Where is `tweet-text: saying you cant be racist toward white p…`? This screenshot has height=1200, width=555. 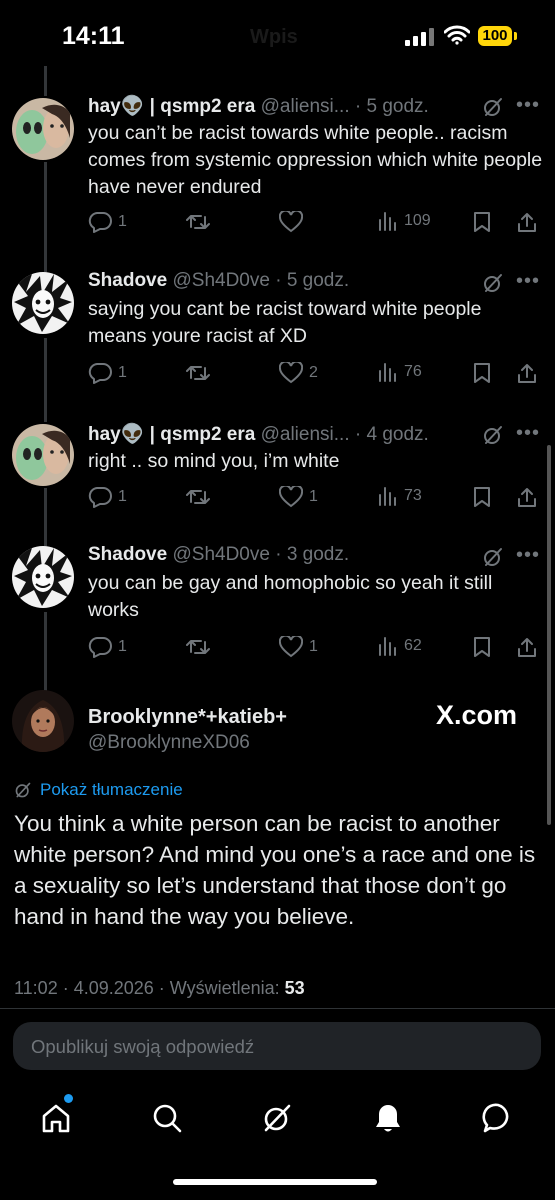
tweet-text: saying you cant be racist toward white p… is located at coordinates (285, 322).